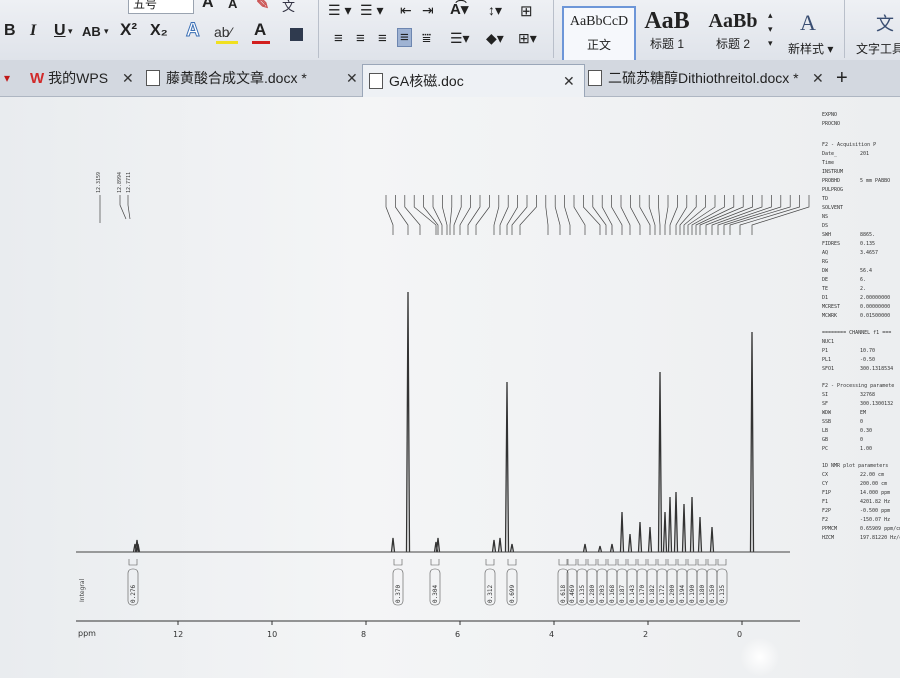 This screenshot has width=900, height=678. What do you see at coordinates (878, 48) in the screenshot?
I see `text-tools-button: 文字工具` at bounding box center [878, 48].